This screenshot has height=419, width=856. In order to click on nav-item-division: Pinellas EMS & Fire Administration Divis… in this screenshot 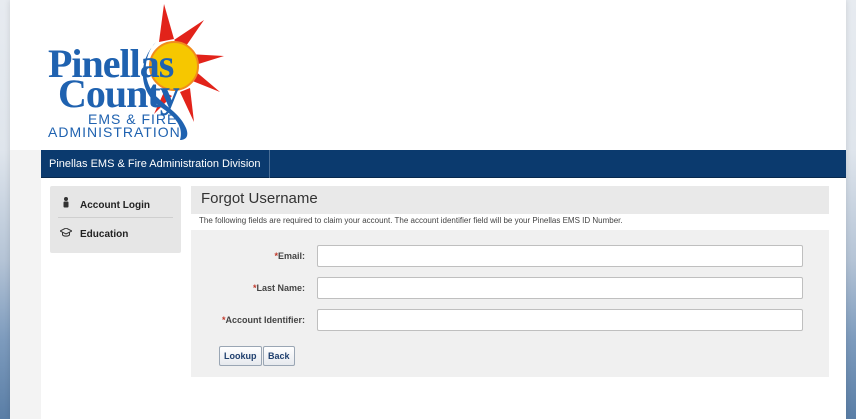, I will do `click(155, 164)`.